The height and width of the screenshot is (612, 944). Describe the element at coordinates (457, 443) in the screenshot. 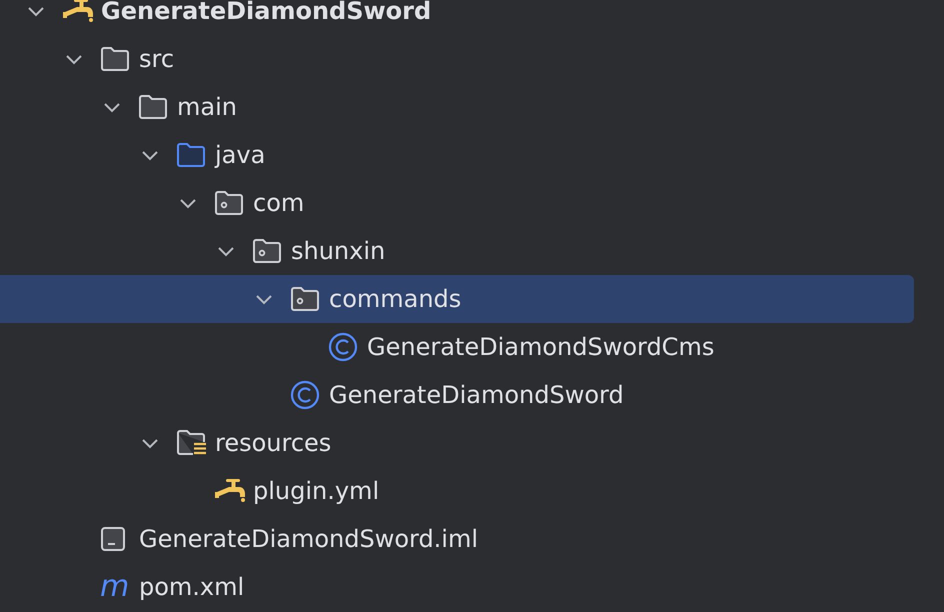

I see `tree-row: resources` at that location.